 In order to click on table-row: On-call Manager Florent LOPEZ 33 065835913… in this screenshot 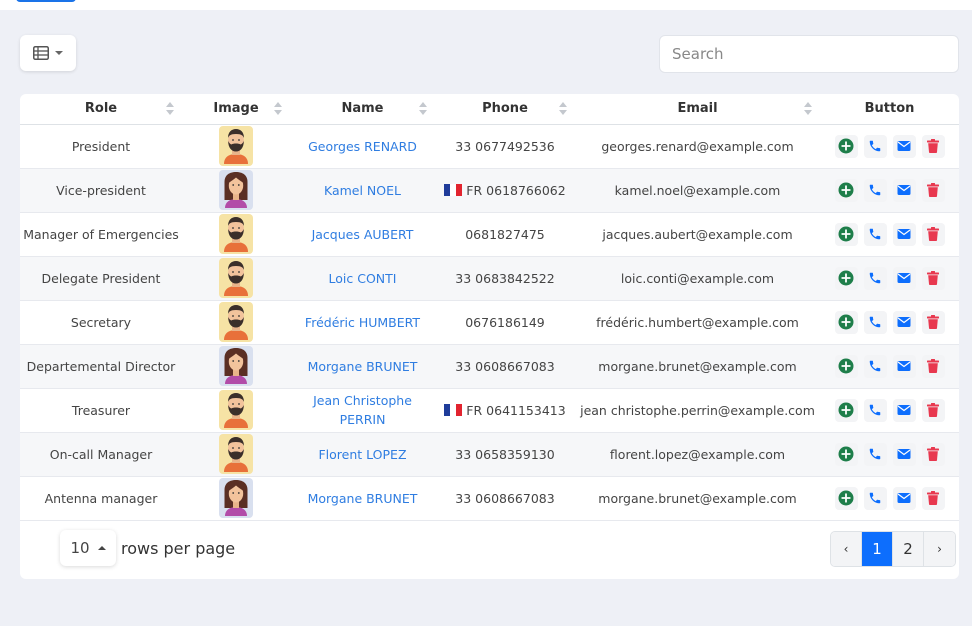, I will do `click(489, 454)`.